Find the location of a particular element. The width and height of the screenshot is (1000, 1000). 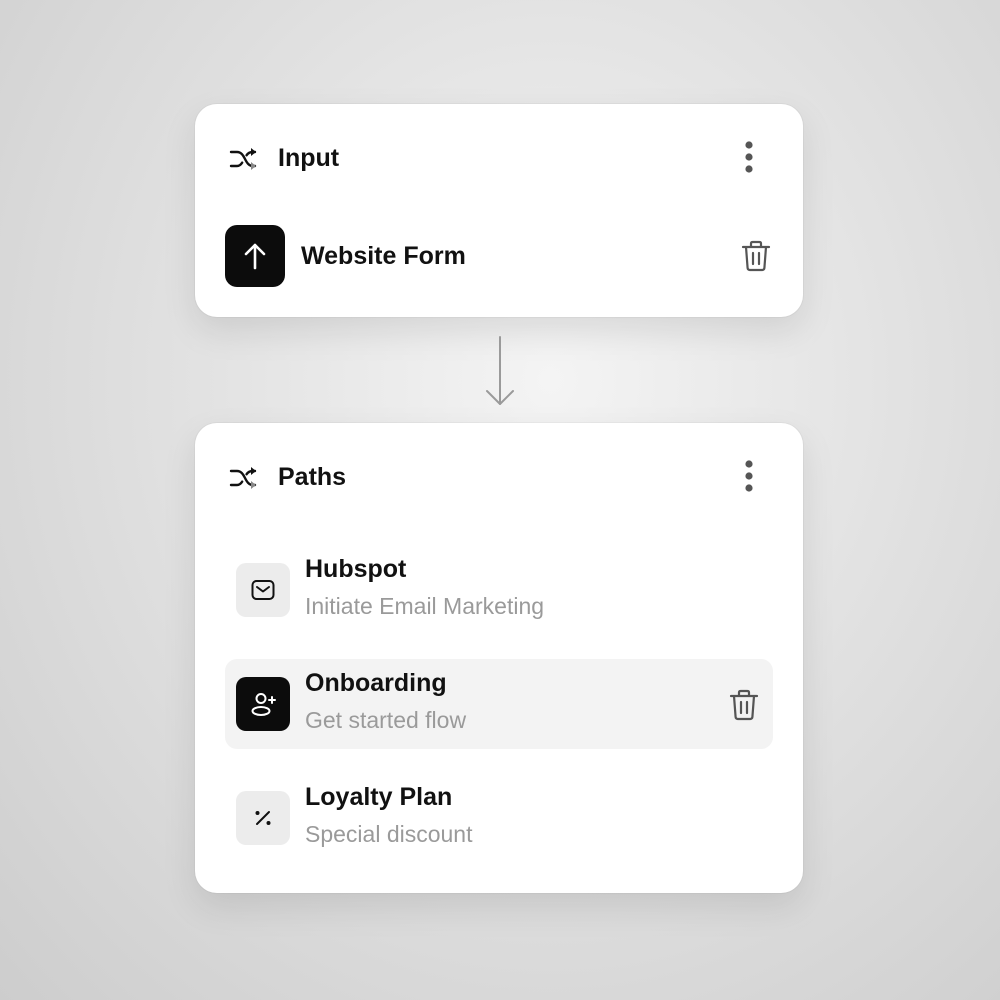

input-card: Input Website Form is located at coordinates (499, 210).